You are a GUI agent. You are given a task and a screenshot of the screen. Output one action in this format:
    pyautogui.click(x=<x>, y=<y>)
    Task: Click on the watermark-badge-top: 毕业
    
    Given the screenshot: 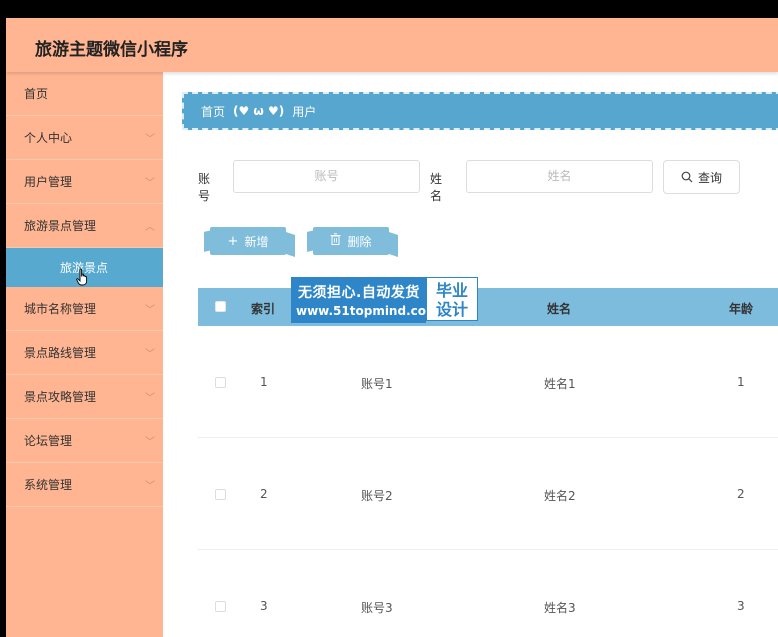 What is the action you would take?
    pyautogui.click(x=451, y=290)
    